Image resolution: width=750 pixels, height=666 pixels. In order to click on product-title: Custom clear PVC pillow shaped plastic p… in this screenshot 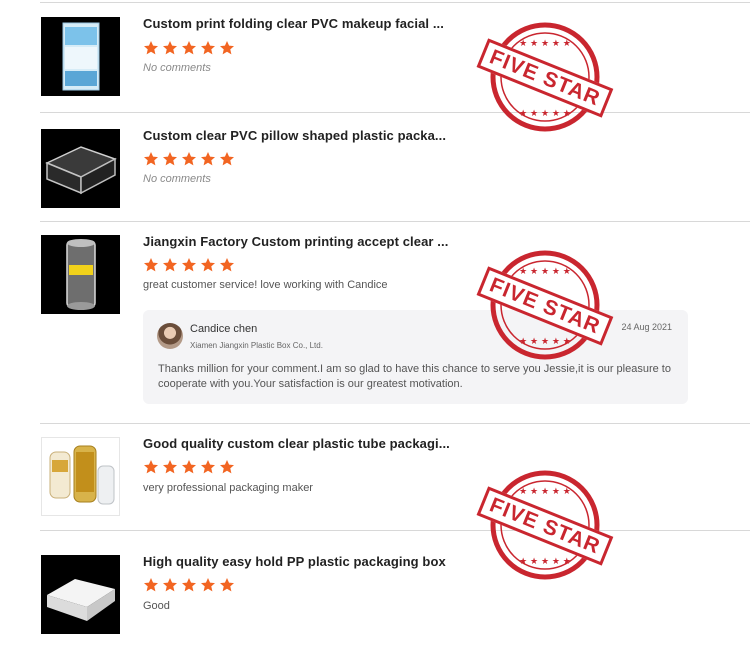, I will do `click(294, 135)`.